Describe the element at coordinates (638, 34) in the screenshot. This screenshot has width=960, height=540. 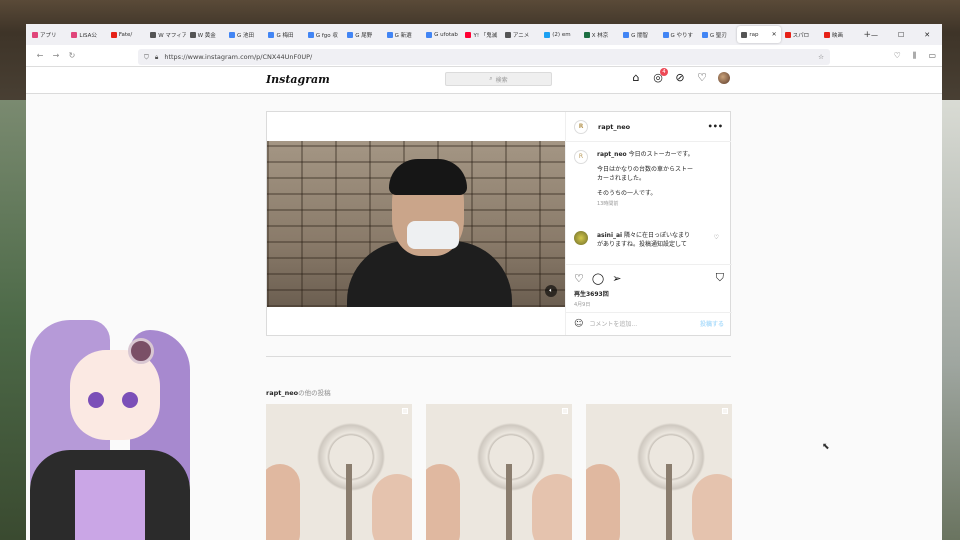
I see `browser-tab: G 闇智` at that location.